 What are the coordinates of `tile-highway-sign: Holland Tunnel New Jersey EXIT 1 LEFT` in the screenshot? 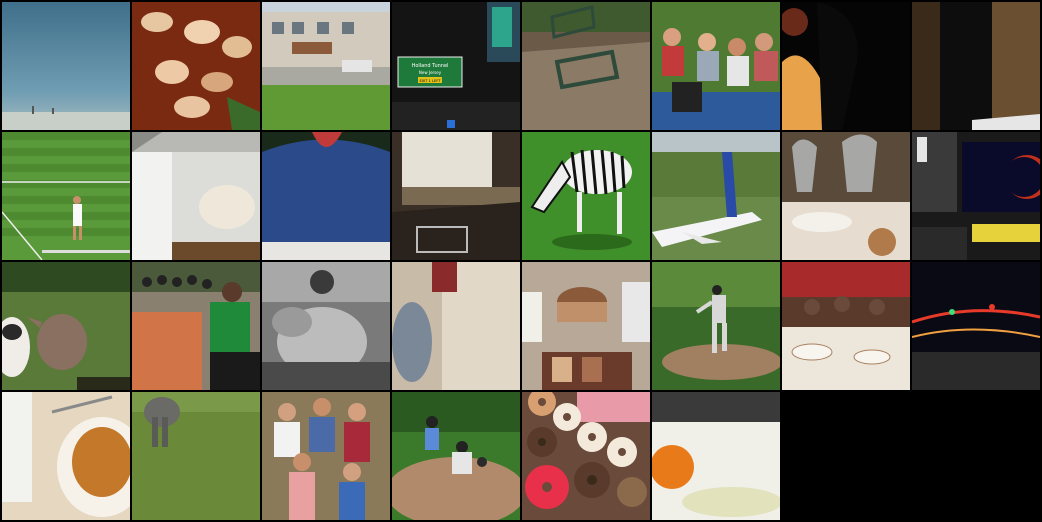 It's located at (456, 66).